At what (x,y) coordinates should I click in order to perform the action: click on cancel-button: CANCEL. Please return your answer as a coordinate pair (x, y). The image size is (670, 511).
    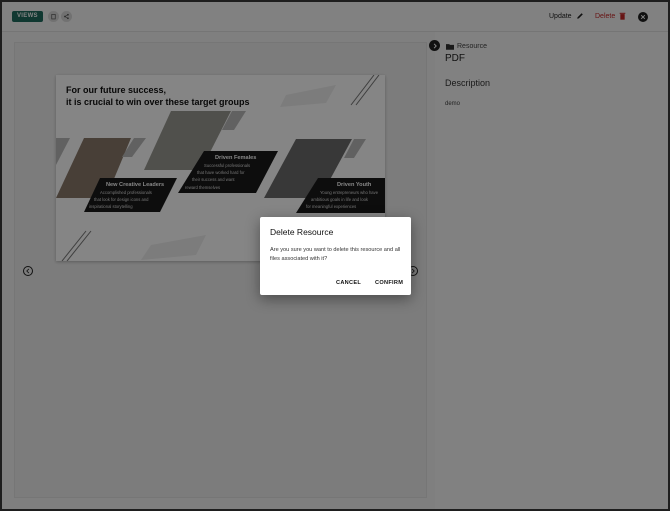
    Looking at the image, I should click on (348, 283).